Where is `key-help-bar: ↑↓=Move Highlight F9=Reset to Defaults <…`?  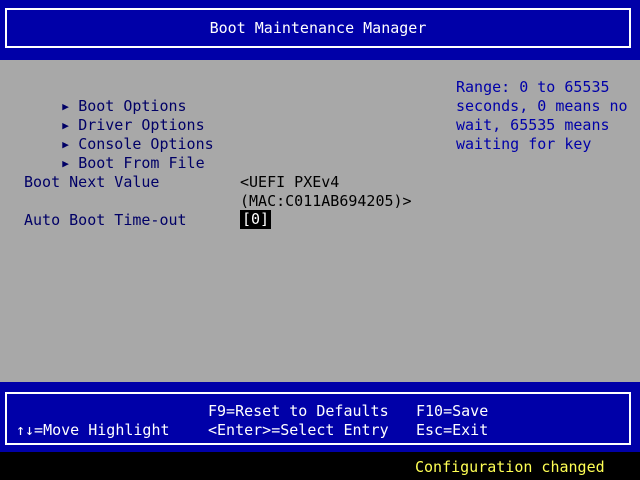
key-help-bar: ↑↓=Move Highlight F9=Reset to Defaults <… is located at coordinates (320, 417).